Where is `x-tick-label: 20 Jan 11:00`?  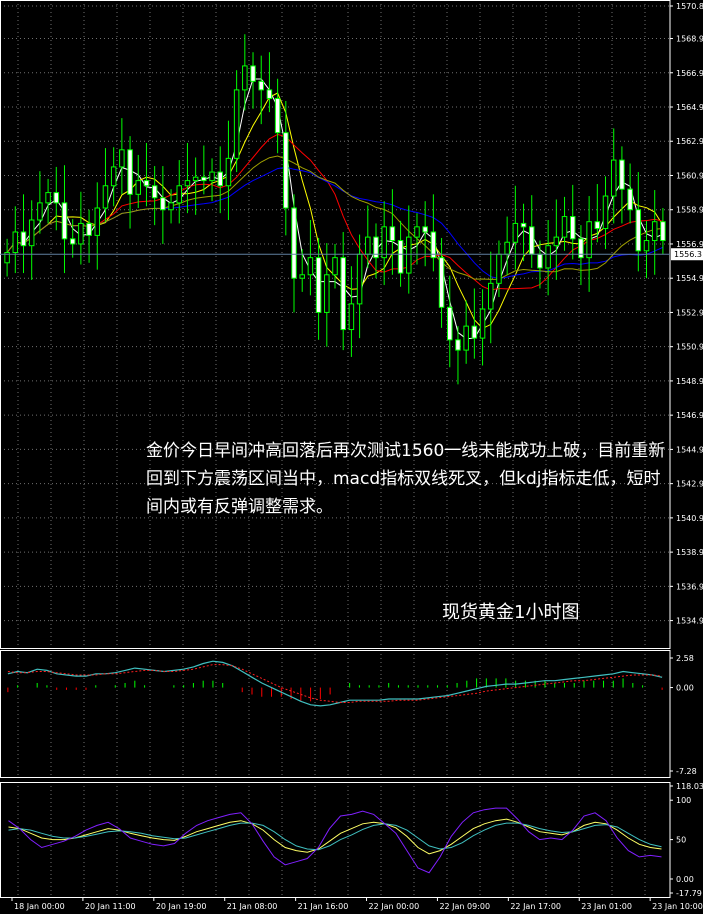 x-tick-label: 20 Jan 11:00 is located at coordinates (110, 906).